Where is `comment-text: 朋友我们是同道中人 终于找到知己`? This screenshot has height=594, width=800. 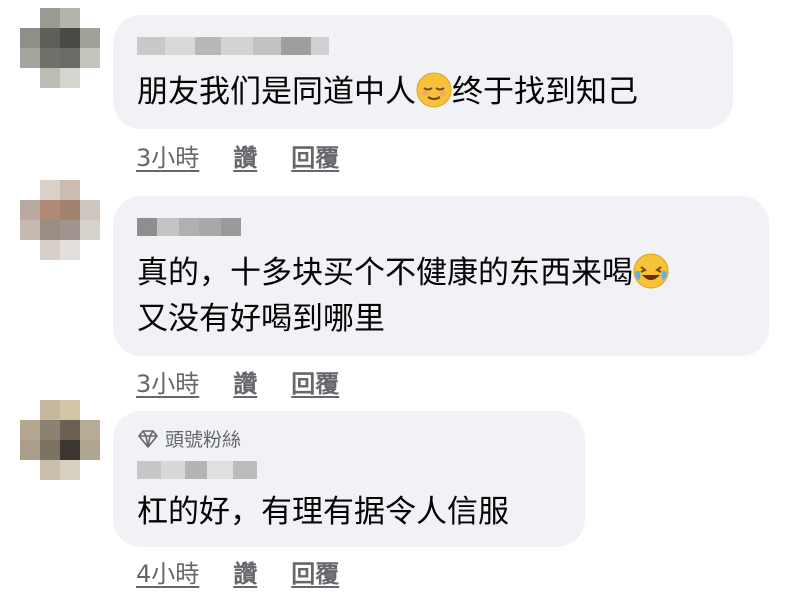
comment-text: 朋友我们是同道中人 终于找到知己 is located at coordinates (387, 91).